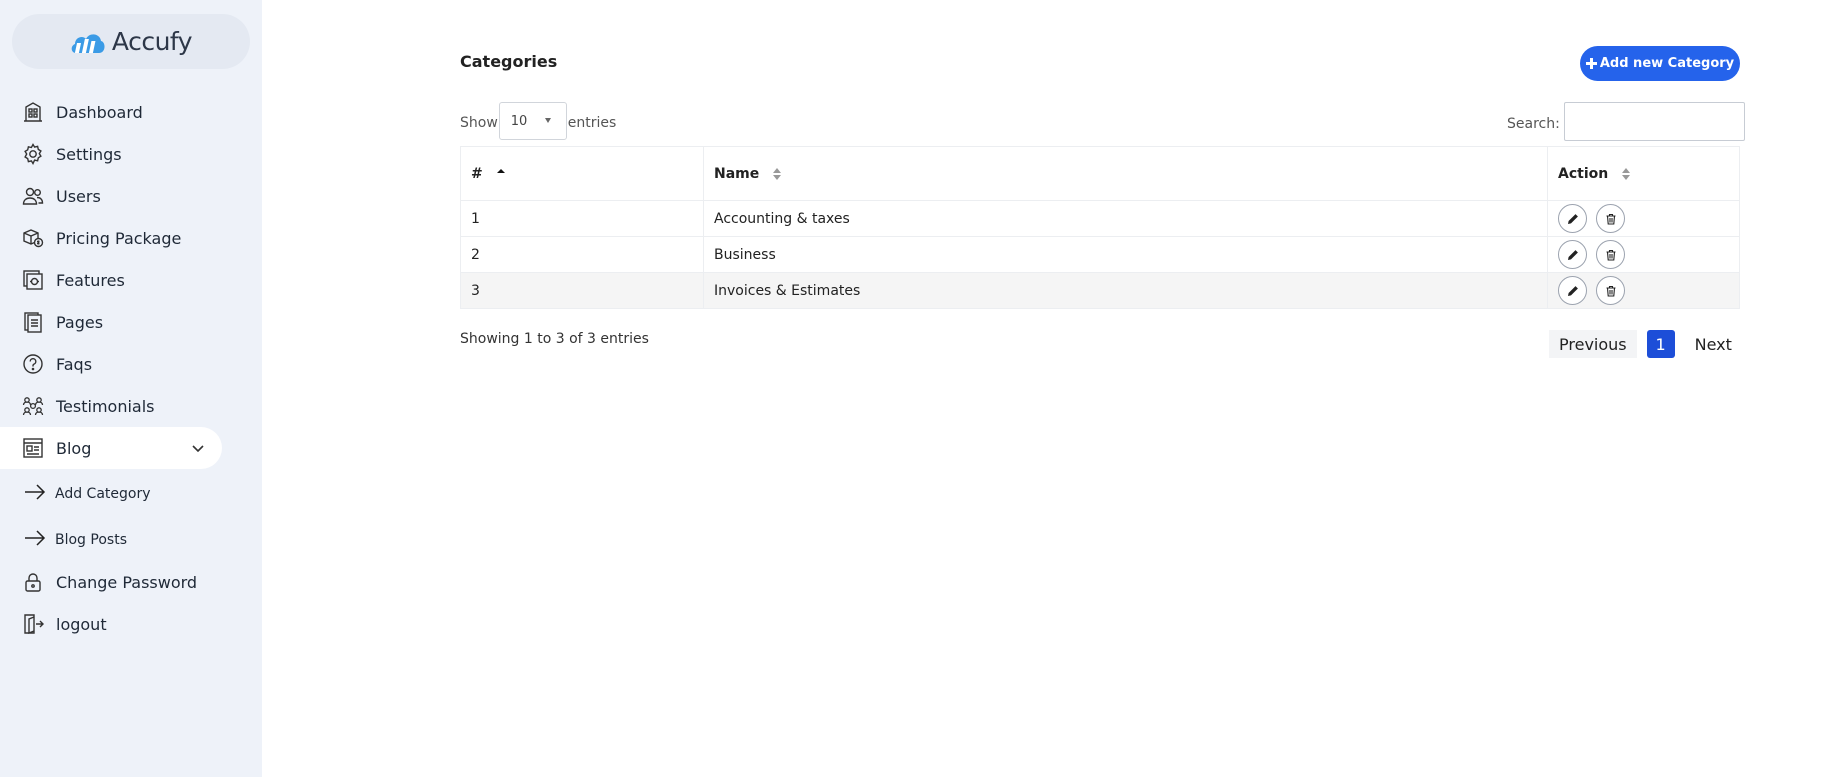 The image size is (1846, 777). Describe the element at coordinates (131, 280) in the screenshot. I see `sidebar-item-features: Features` at that location.